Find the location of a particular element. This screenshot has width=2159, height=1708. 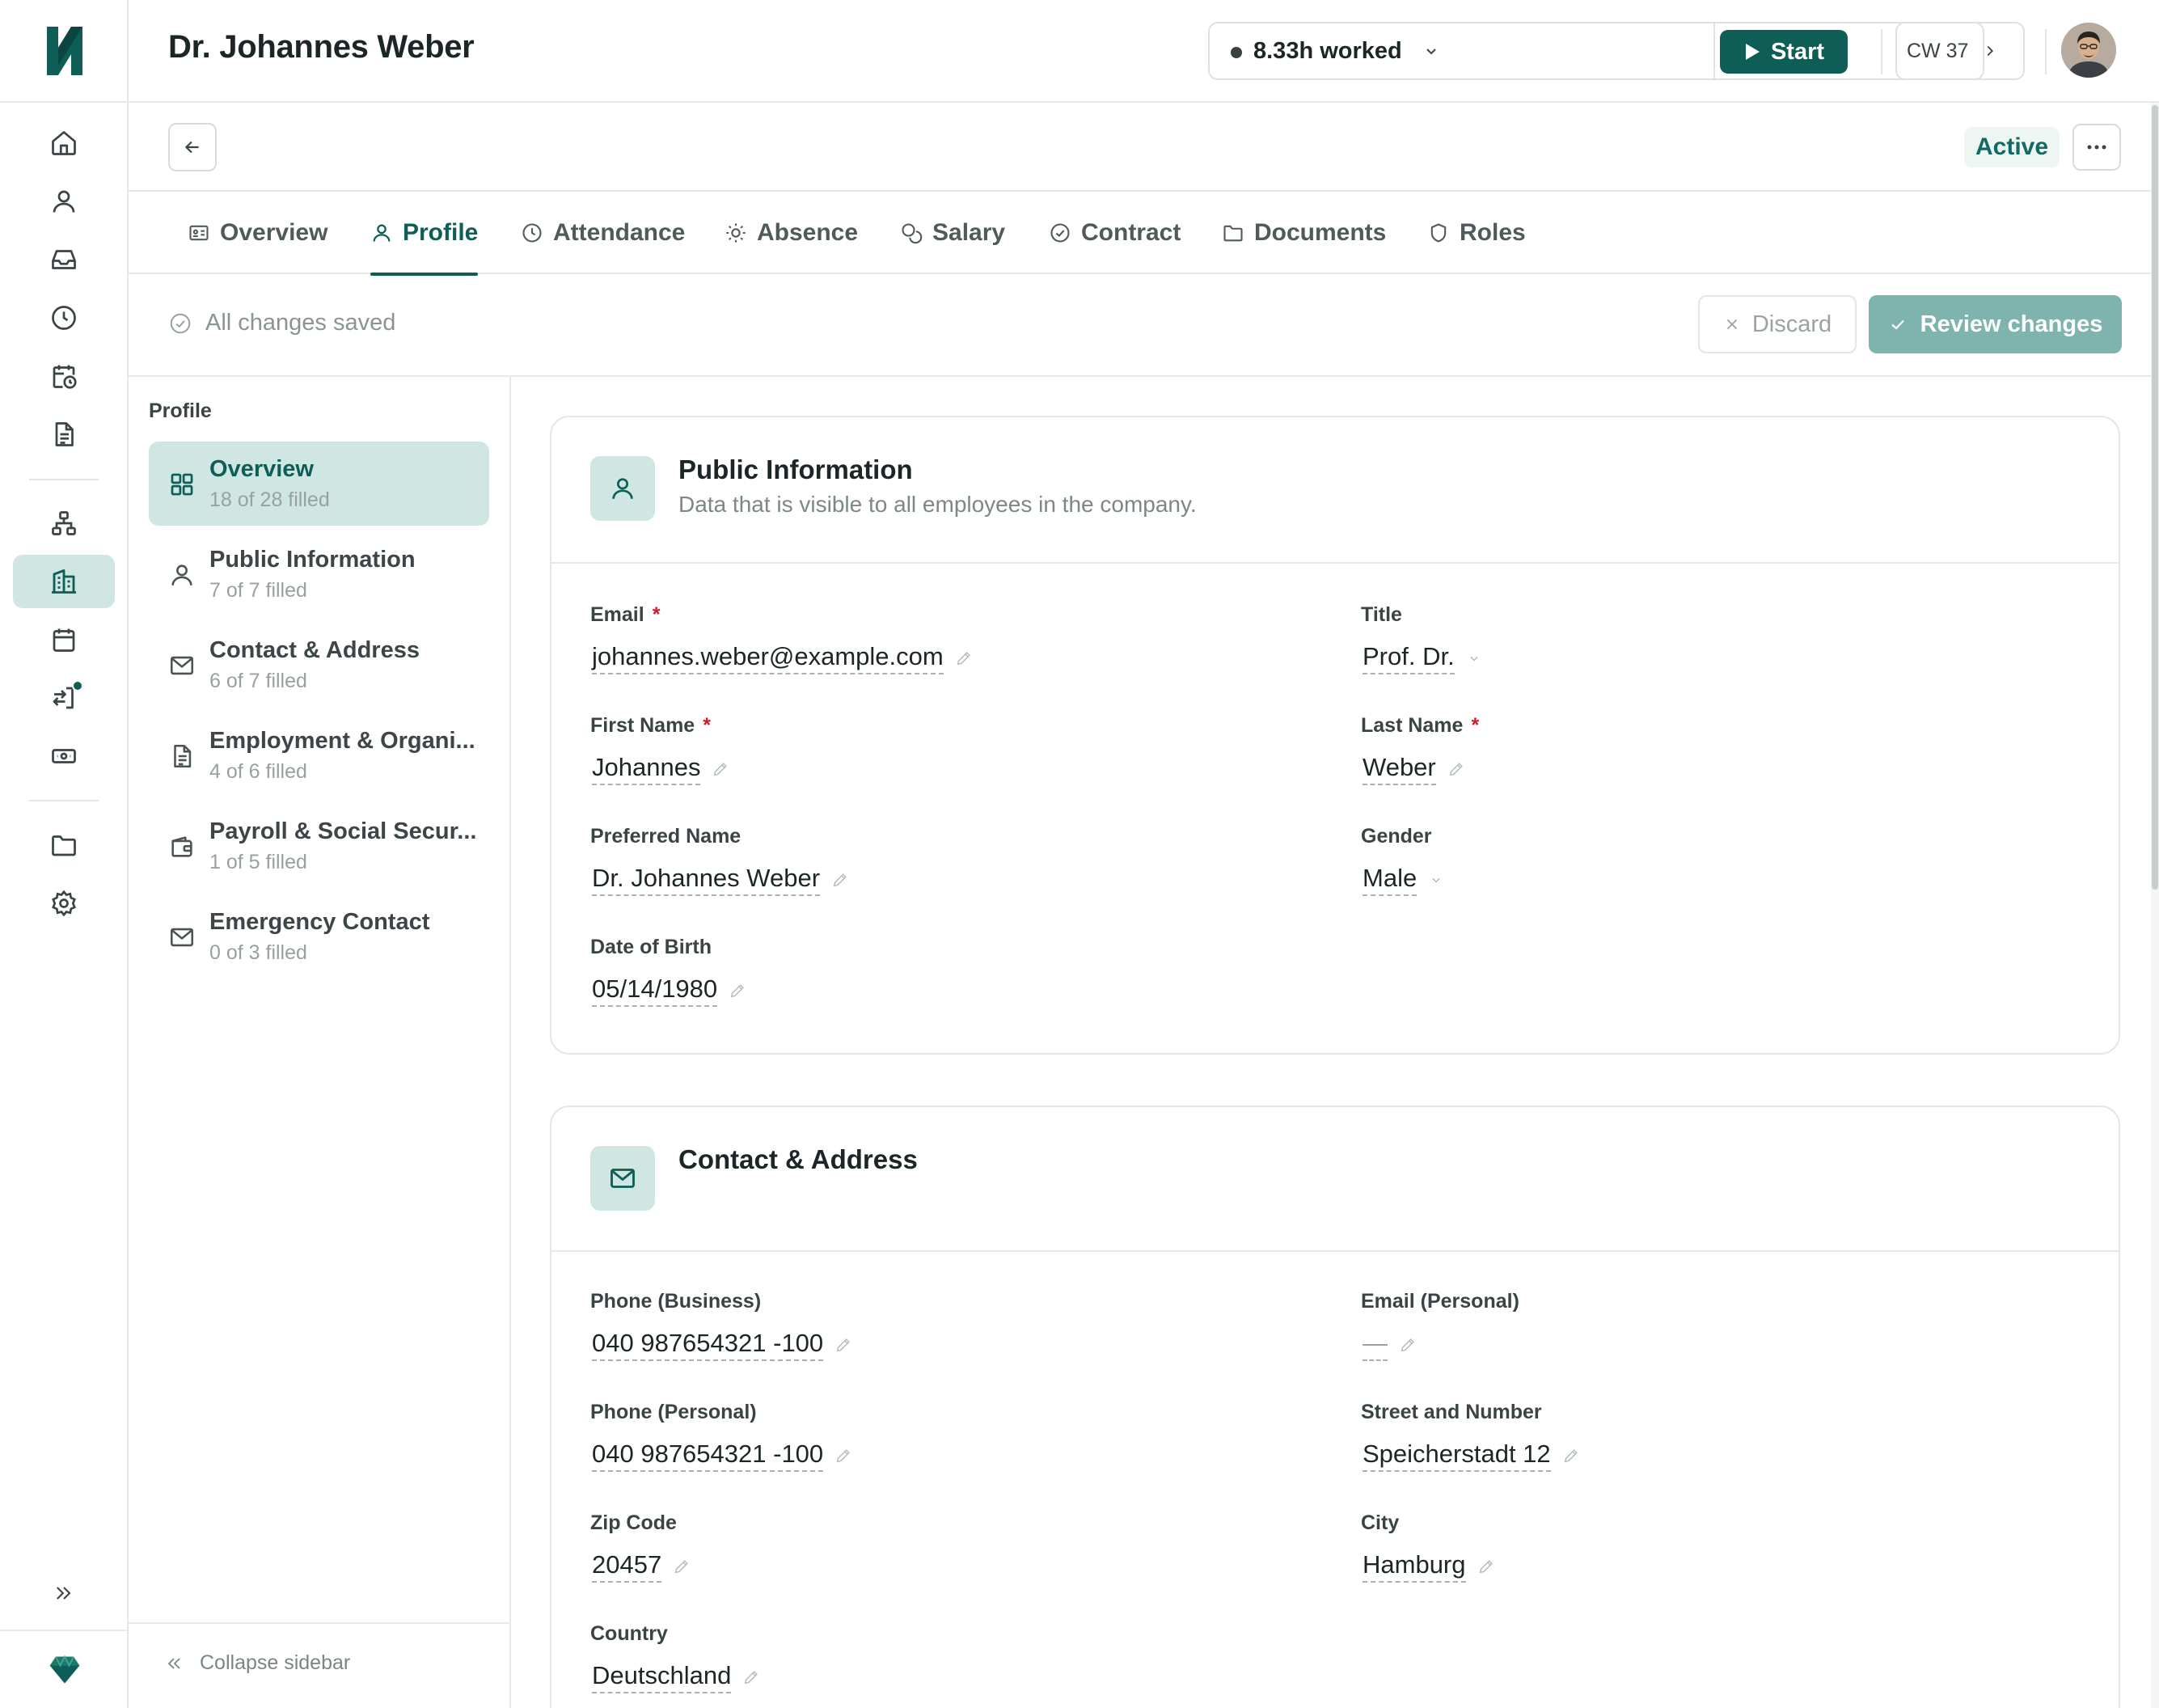

tab-label: Contract is located at coordinates (1131, 233).